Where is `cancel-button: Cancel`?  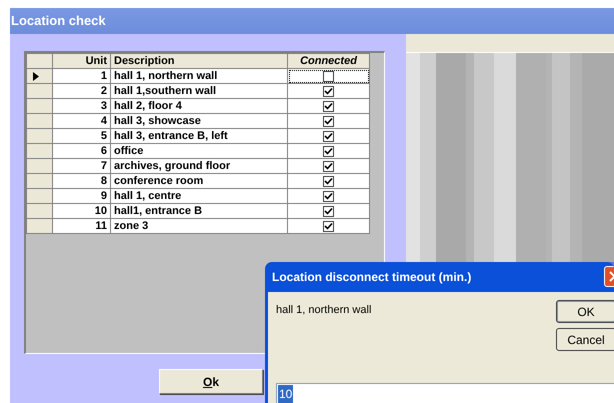 cancel-button: Cancel is located at coordinates (585, 339).